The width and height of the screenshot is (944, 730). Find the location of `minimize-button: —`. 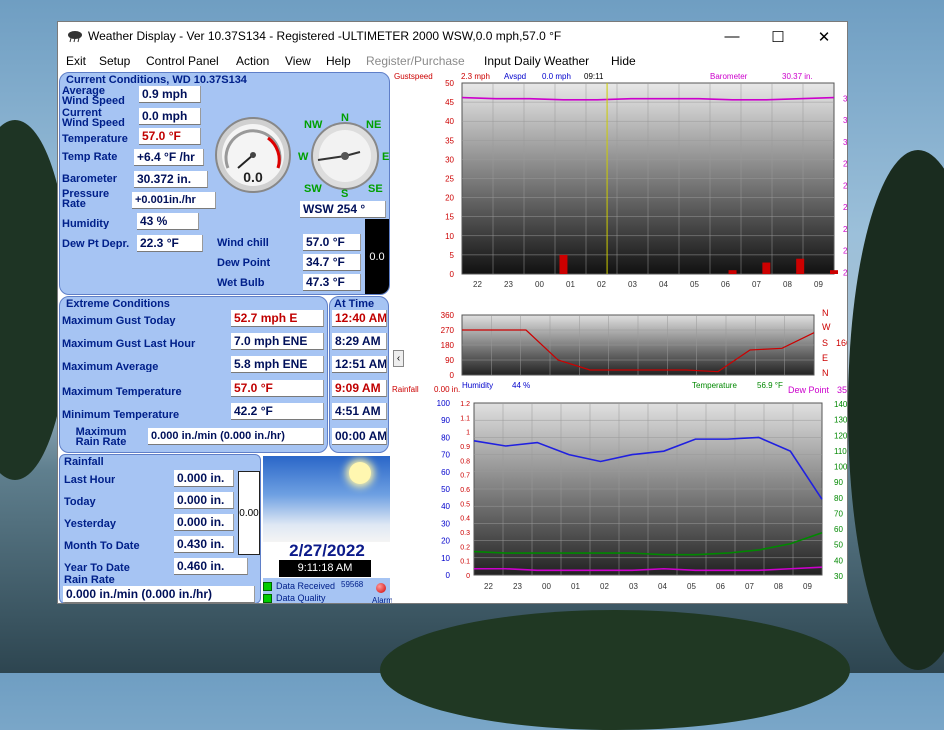

minimize-button: — is located at coordinates (732, 36).